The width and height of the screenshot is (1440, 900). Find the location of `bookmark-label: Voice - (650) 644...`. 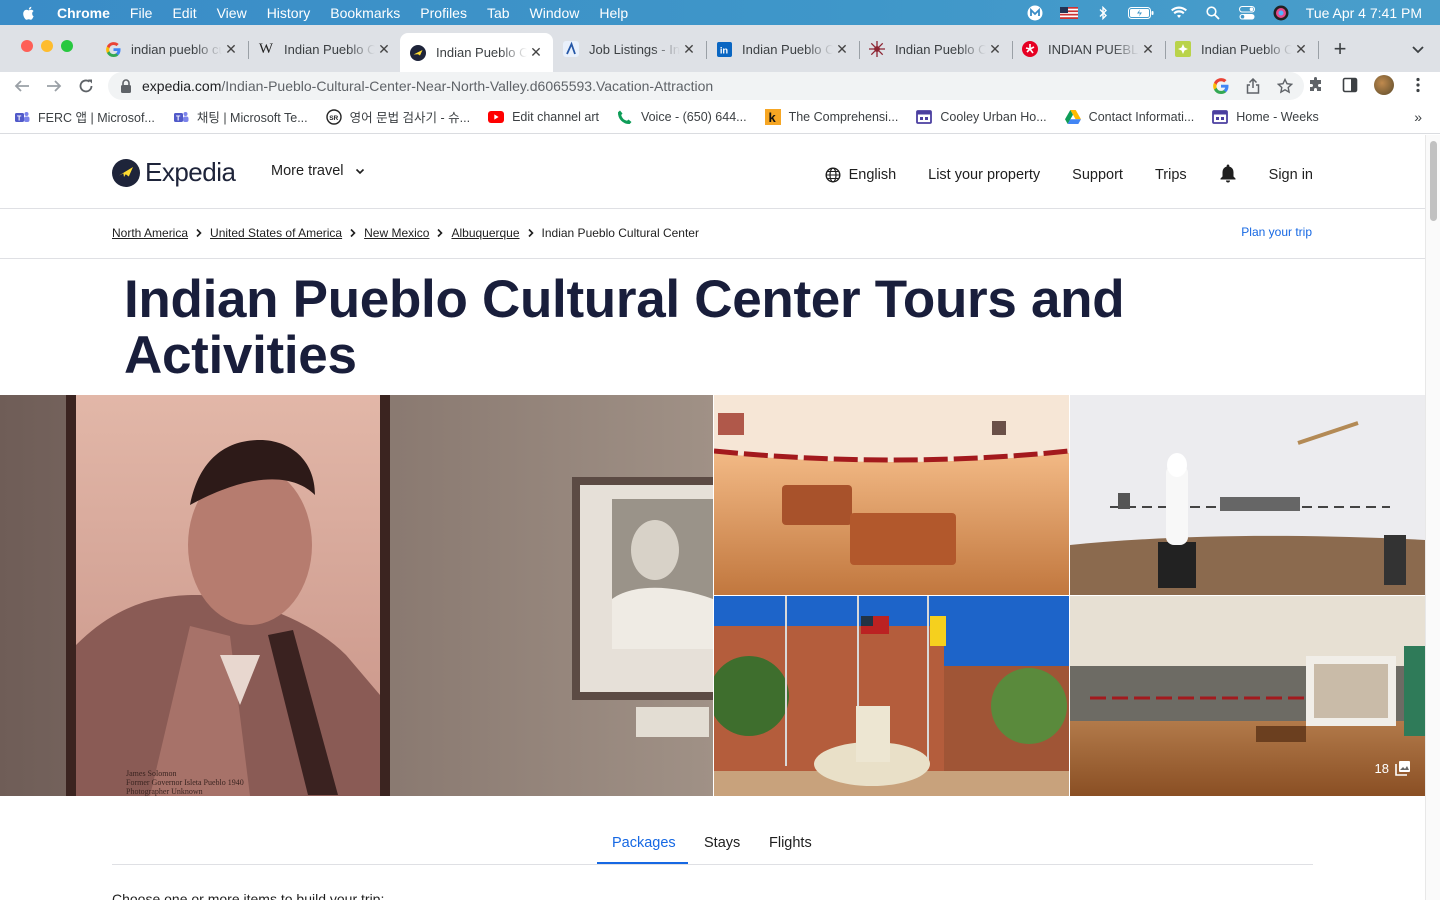

bookmark-label: Voice - (650) 644... is located at coordinates (693, 116).